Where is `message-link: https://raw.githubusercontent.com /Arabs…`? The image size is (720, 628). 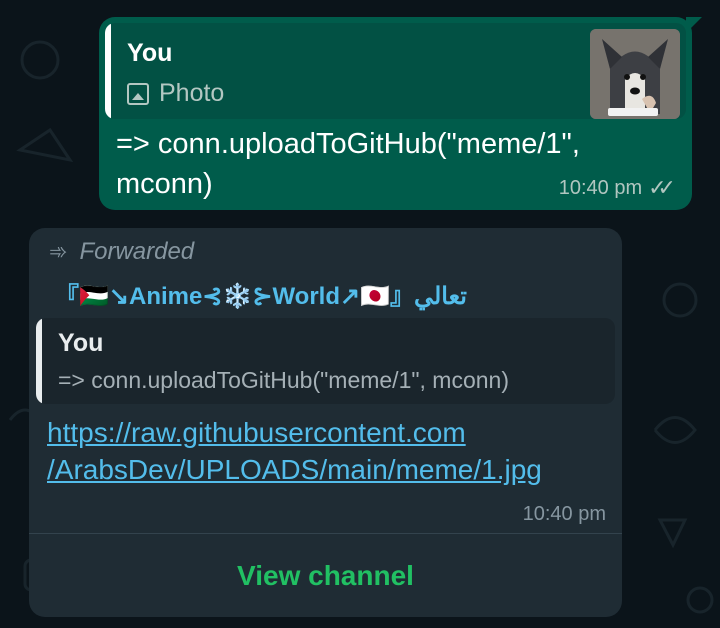
message-link: https://raw.githubusercontent.com /Arabs… is located at coordinates (327, 451).